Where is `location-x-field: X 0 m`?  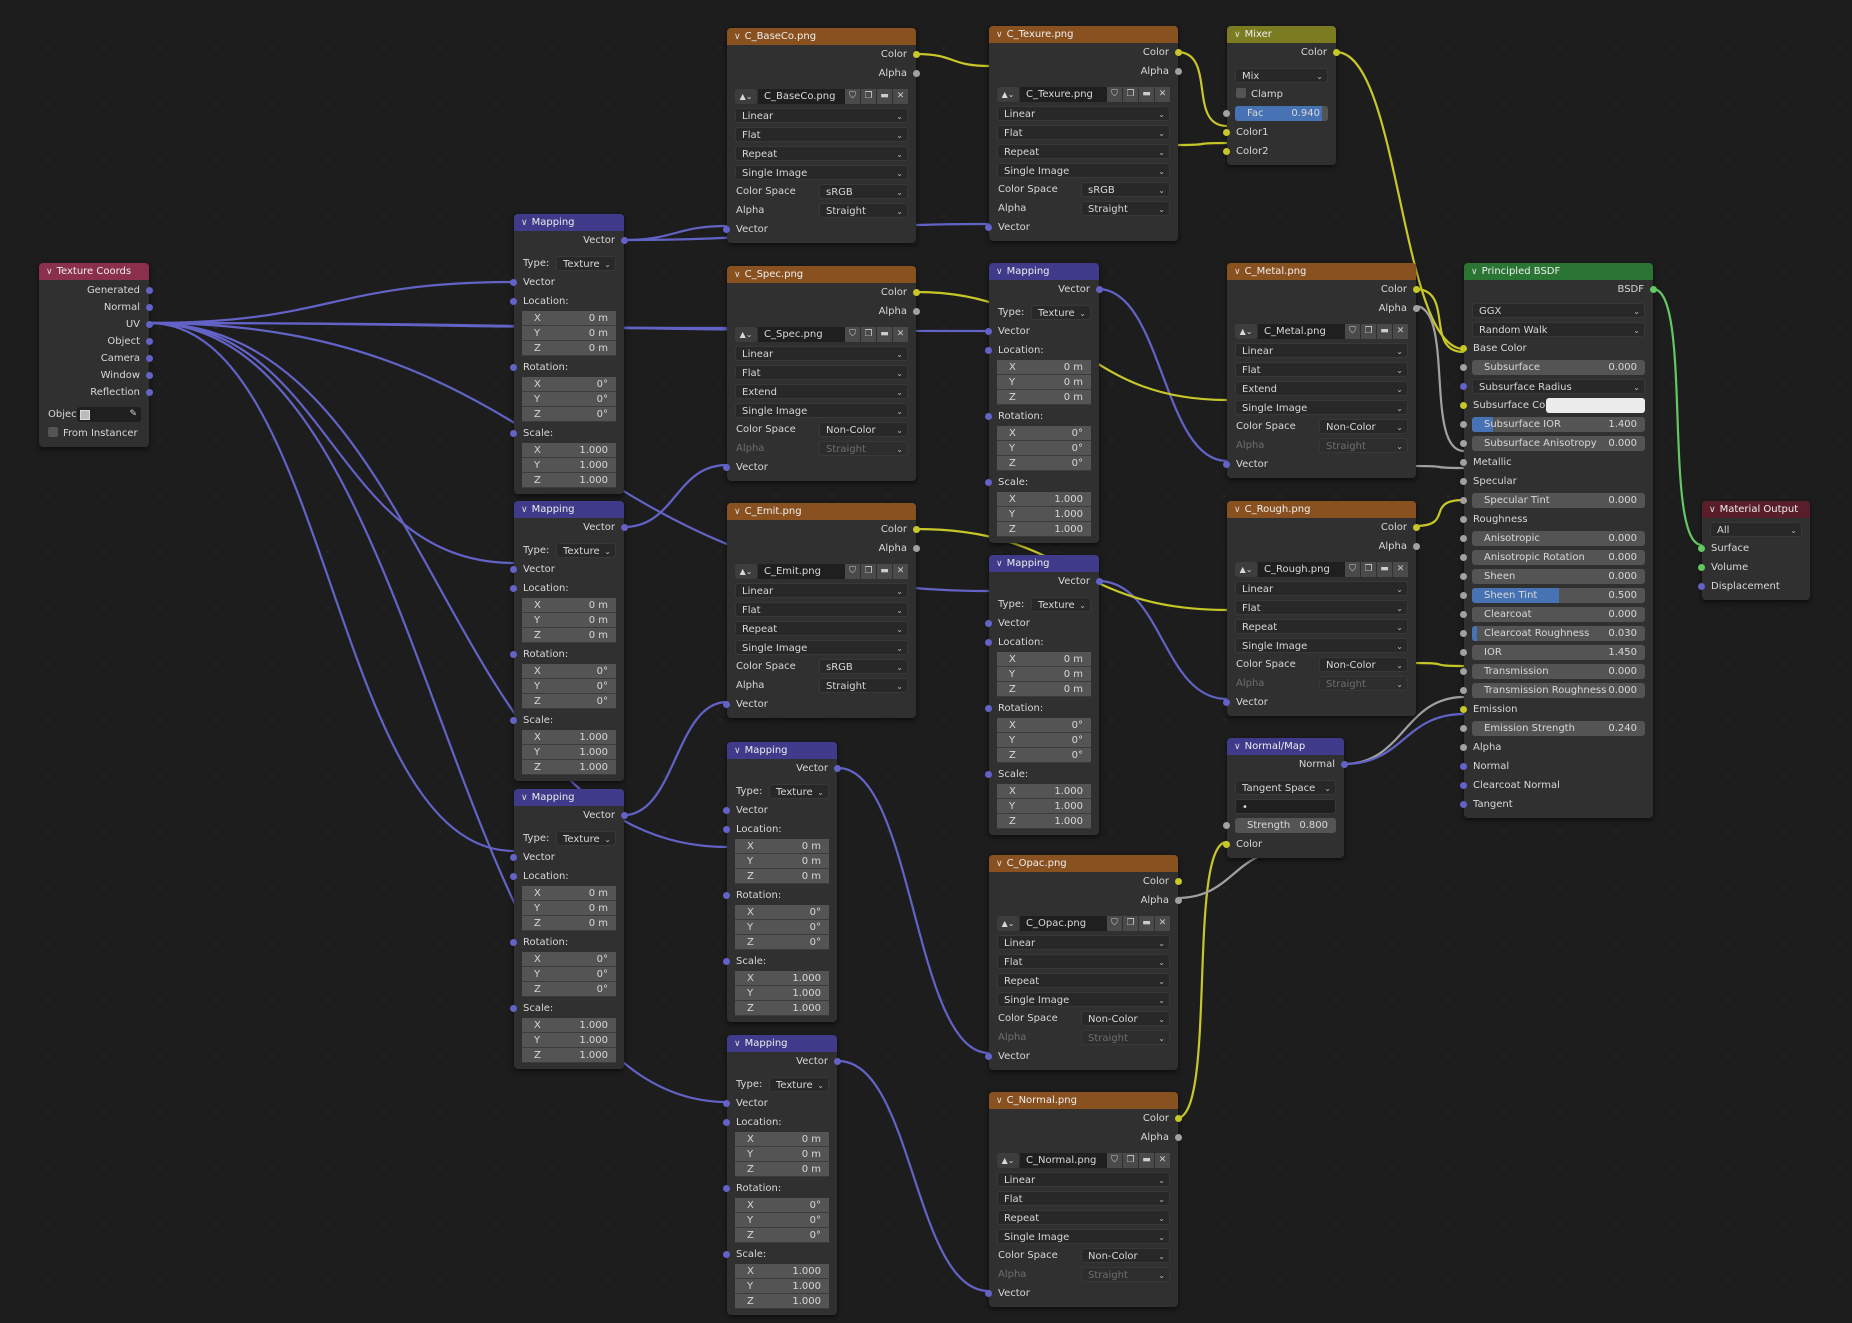
location-x-field: X 0 m is located at coordinates (569, 318).